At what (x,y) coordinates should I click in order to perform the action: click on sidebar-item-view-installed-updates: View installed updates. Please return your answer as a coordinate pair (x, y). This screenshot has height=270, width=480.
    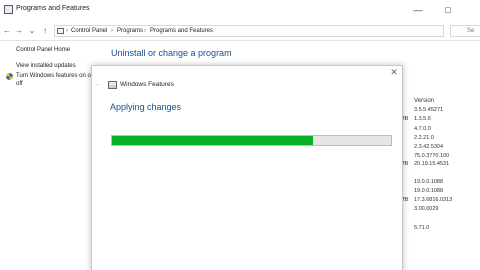
    Looking at the image, I should click on (46, 66).